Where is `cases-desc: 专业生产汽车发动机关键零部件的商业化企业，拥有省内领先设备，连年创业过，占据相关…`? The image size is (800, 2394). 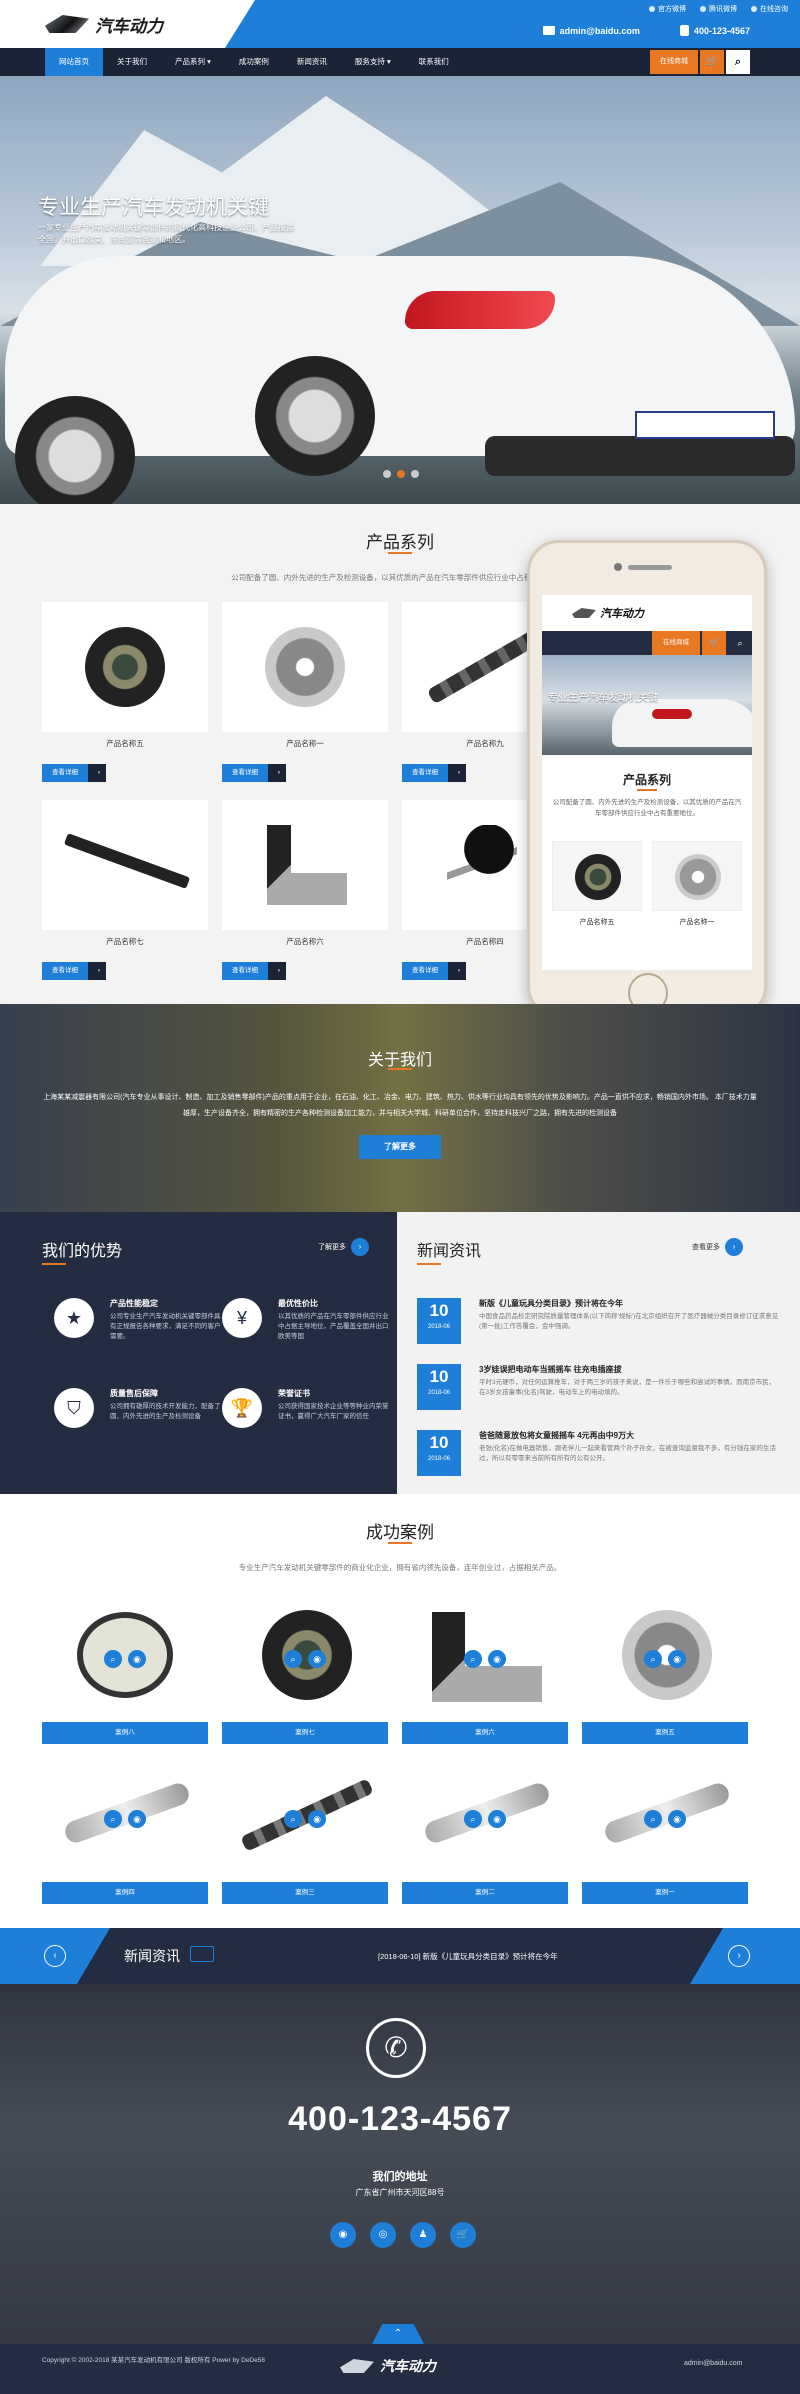 cases-desc: 专业生产汽车发动机关键零部件的商业化企业，拥有省内领先设备，连年创业过，占据相关… is located at coordinates (400, 1567).